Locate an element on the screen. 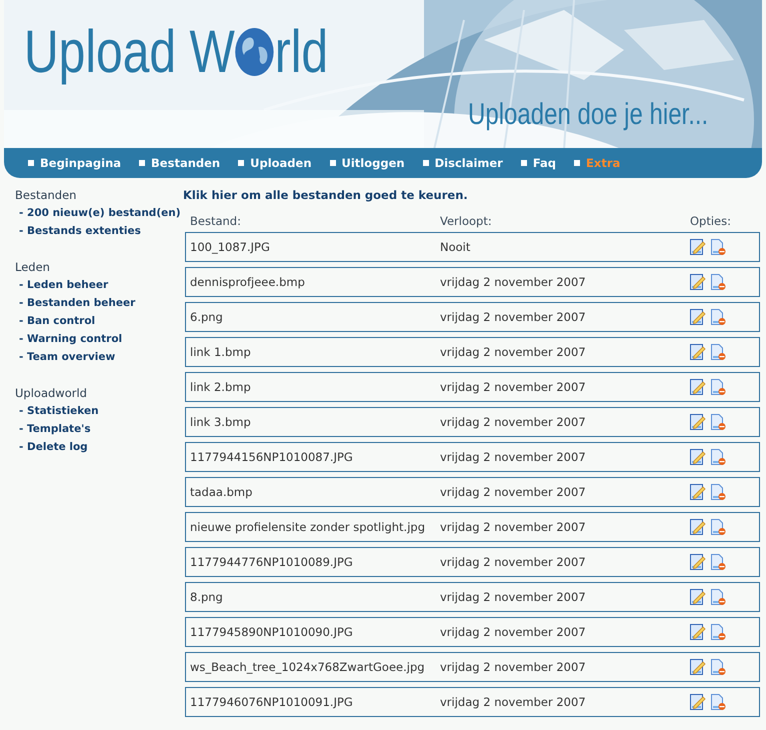  file-name: 8.png is located at coordinates (207, 597).